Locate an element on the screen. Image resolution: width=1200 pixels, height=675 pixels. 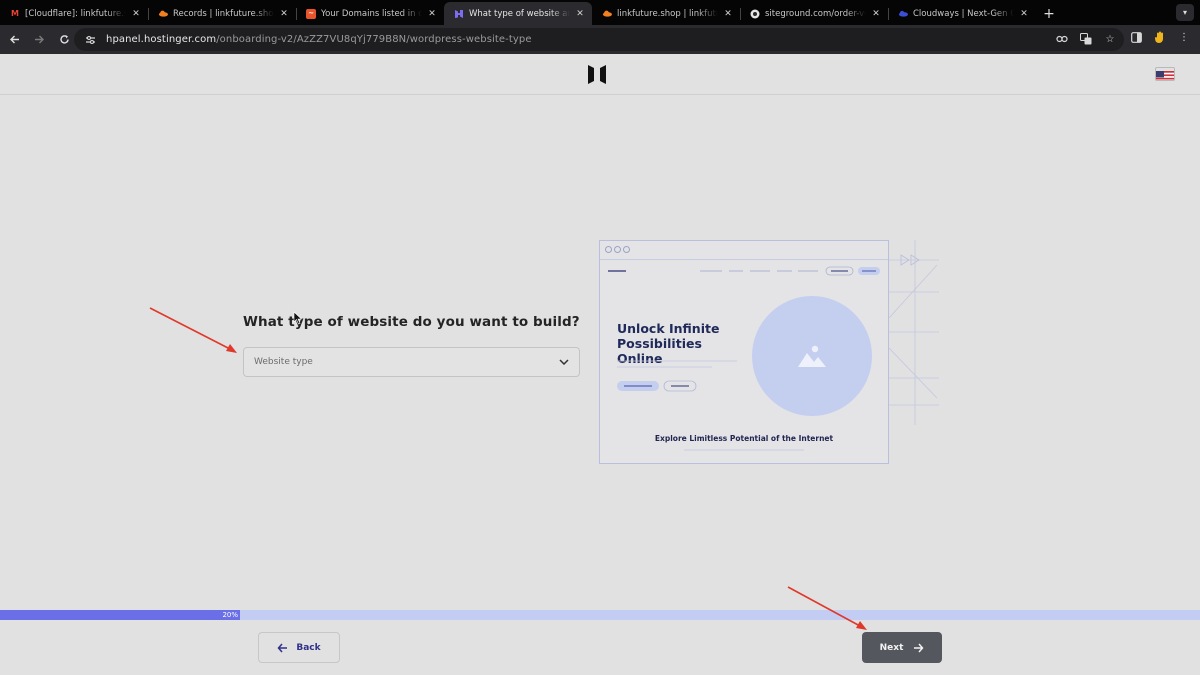
next-button-label: Next is located at coordinates (891, 647).